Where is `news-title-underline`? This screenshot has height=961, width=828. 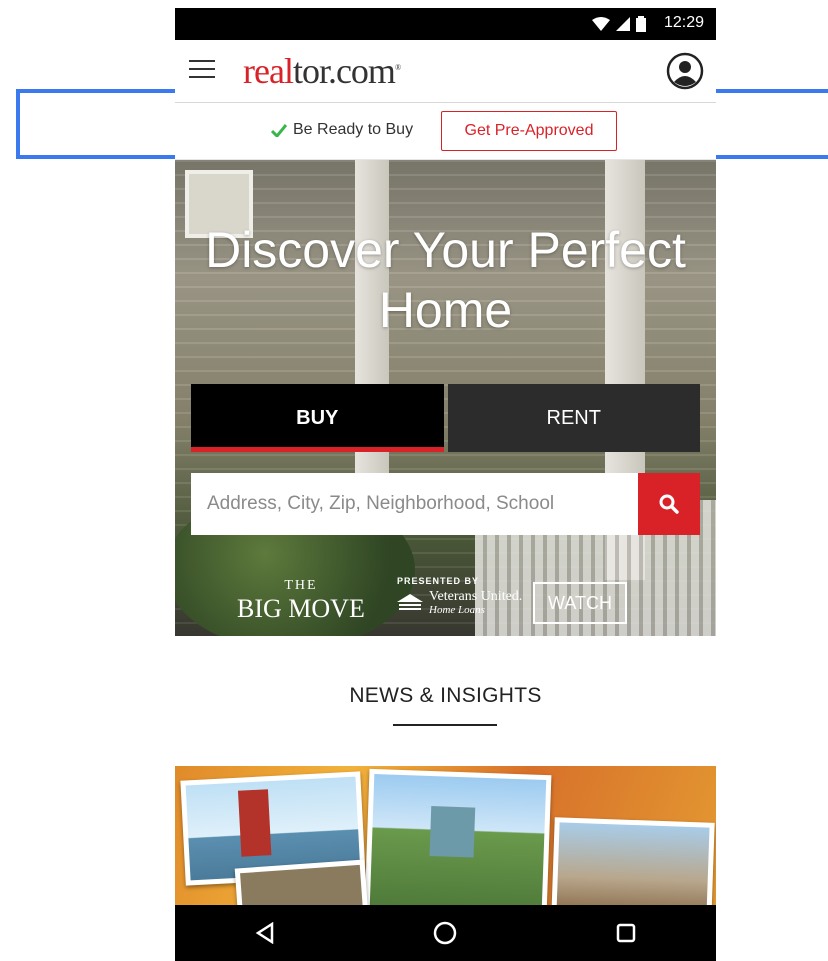 news-title-underline is located at coordinates (445, 725).